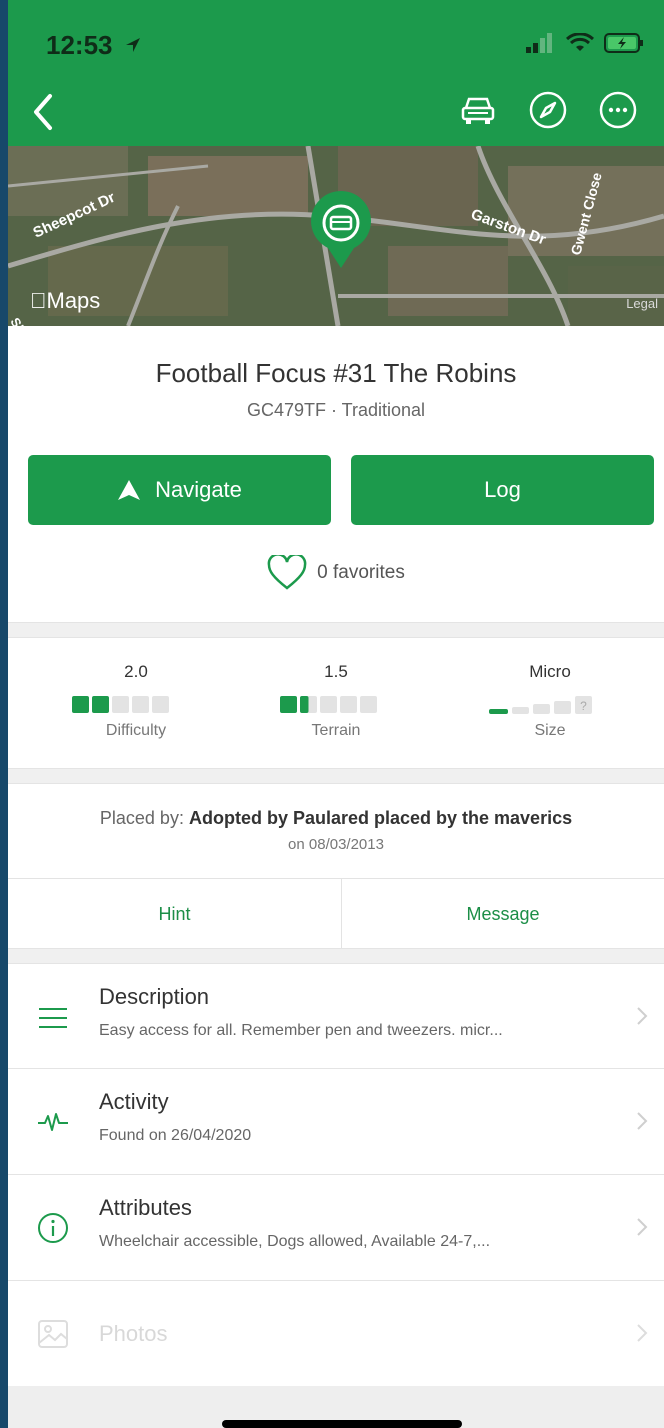 Image resolution: width=664 pixels, height=1428 pixels. I want to click on cache-pin-icon, so click(341, 230).